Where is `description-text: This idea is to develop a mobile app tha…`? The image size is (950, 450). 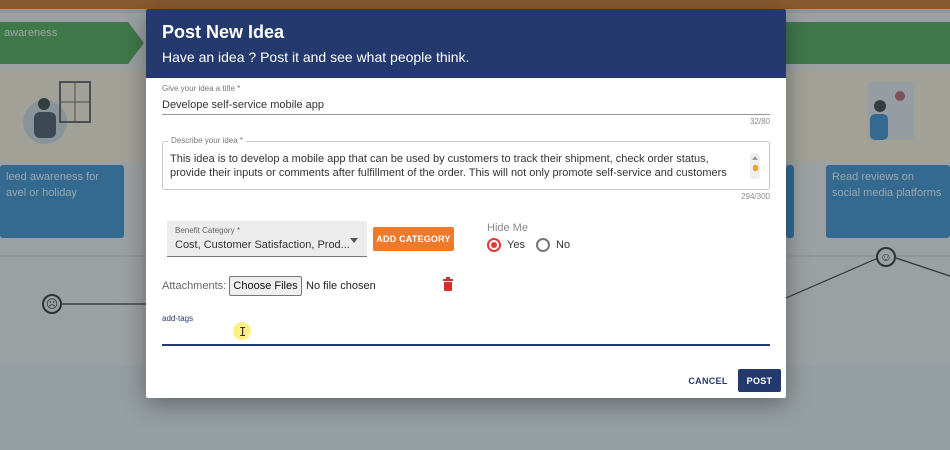 description-text: This idea is to develop a mobile app tha… is located at coordinates (448, 166).